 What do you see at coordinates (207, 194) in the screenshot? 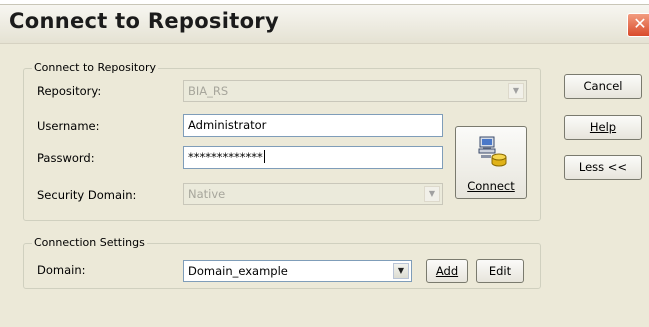
I see `security-domain-value: Native` at bounding box center [207, 194].